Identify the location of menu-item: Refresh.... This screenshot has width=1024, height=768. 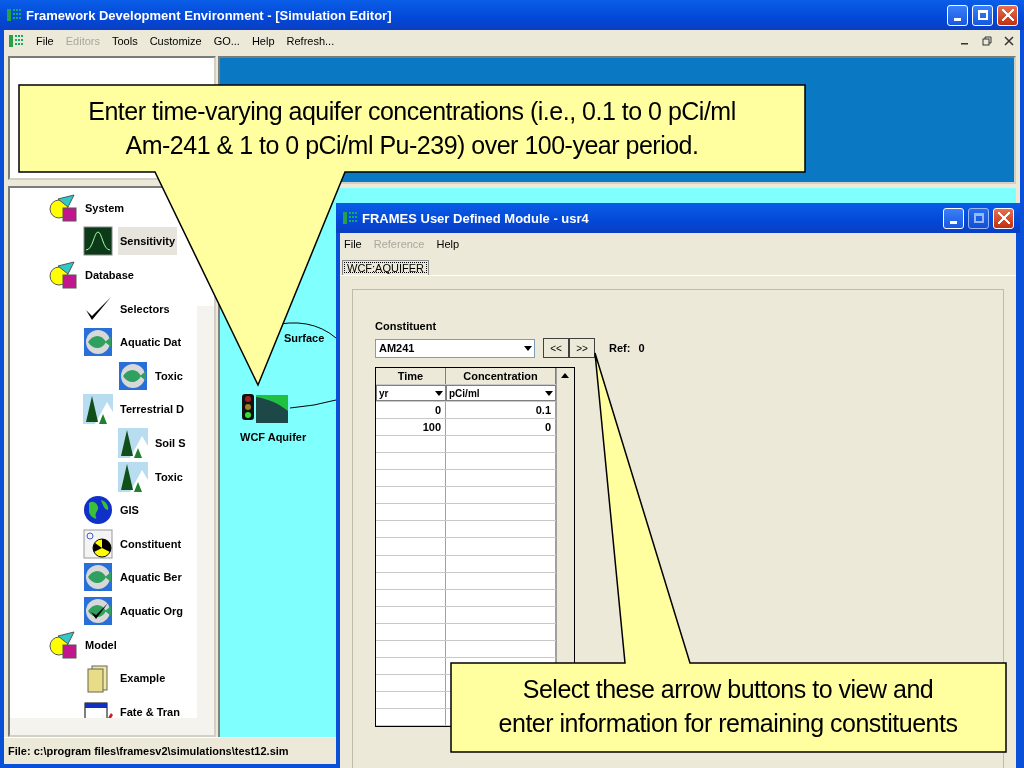
(310, 41).